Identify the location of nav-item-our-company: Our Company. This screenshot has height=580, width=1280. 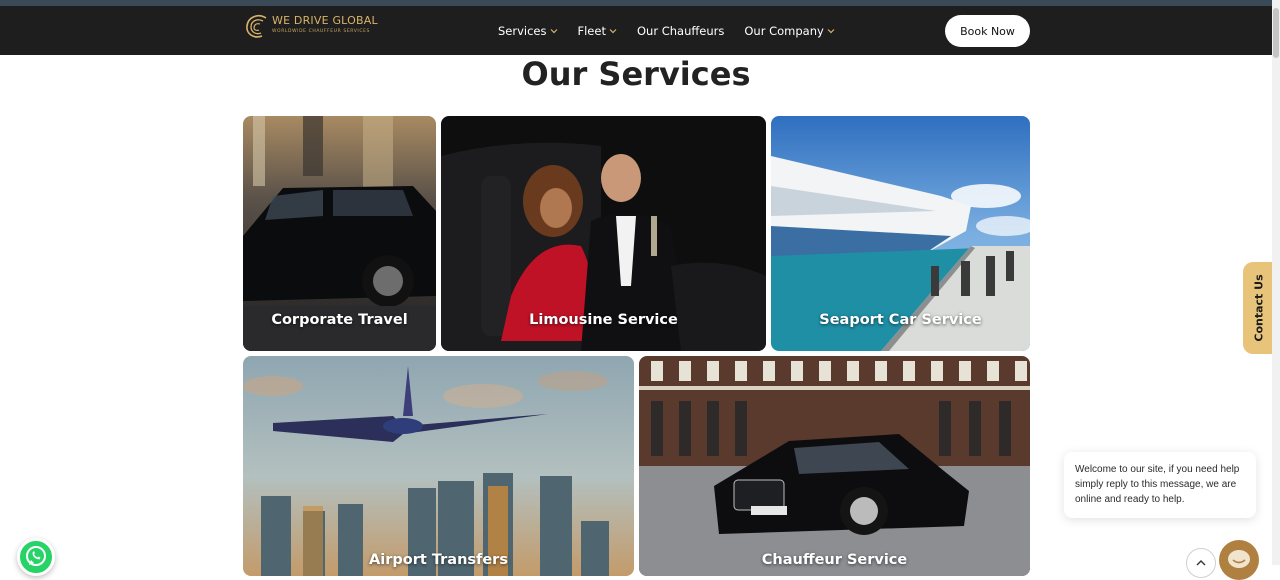
(789, 30).